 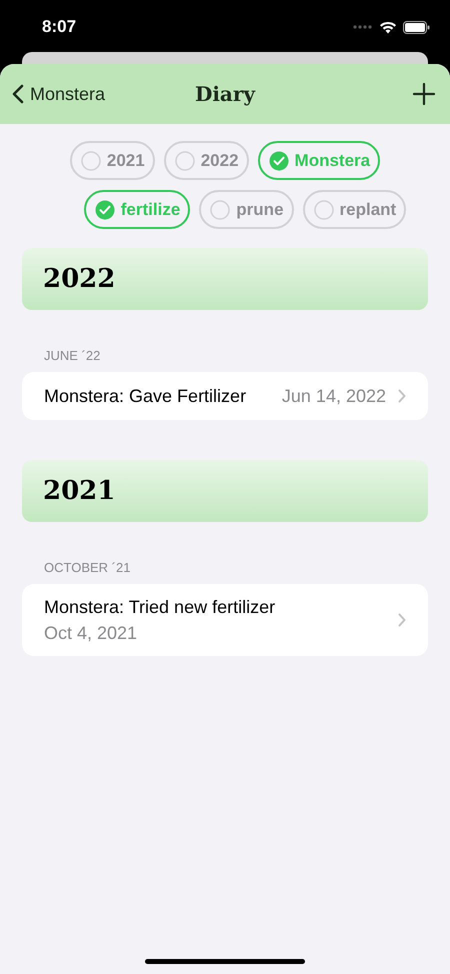 What do you see at coordinates (160, 607) in the screenshot?
I see `entry-title: Monstera: Tried new fertilizer` at bounding box center [160, 607].